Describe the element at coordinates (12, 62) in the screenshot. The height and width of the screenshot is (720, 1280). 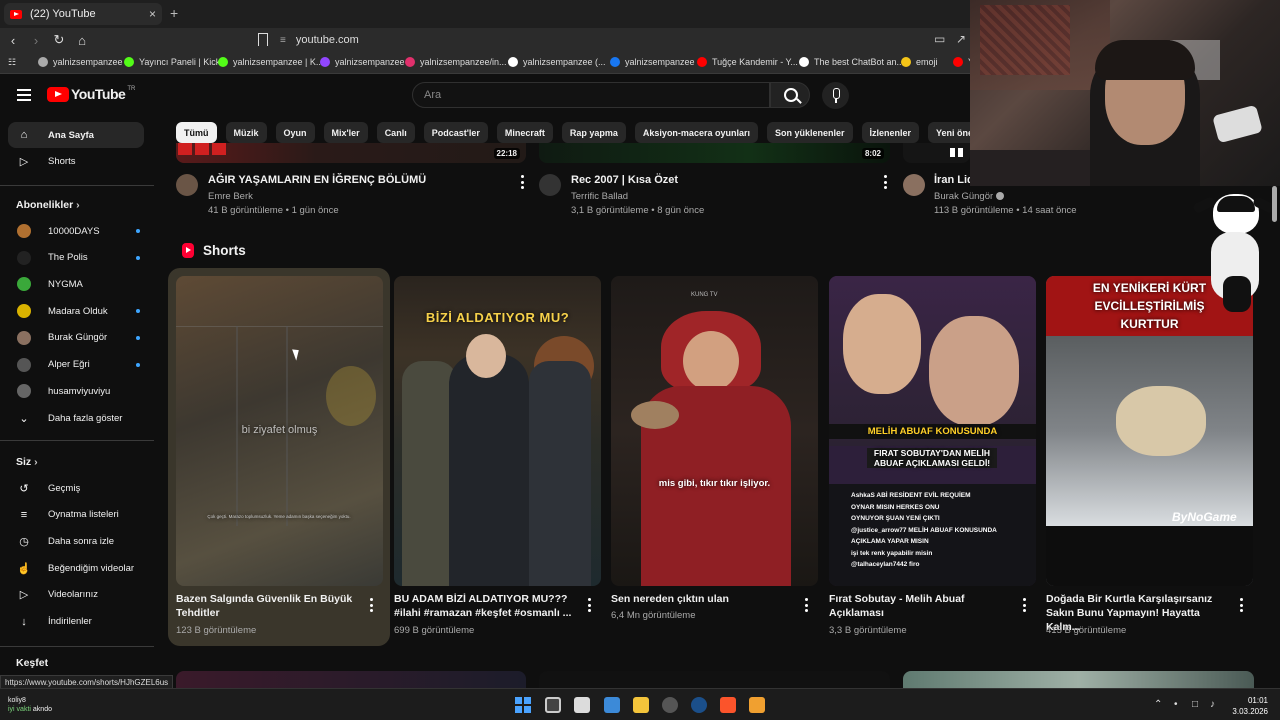
I see `apps-icon: ☷` at that location.